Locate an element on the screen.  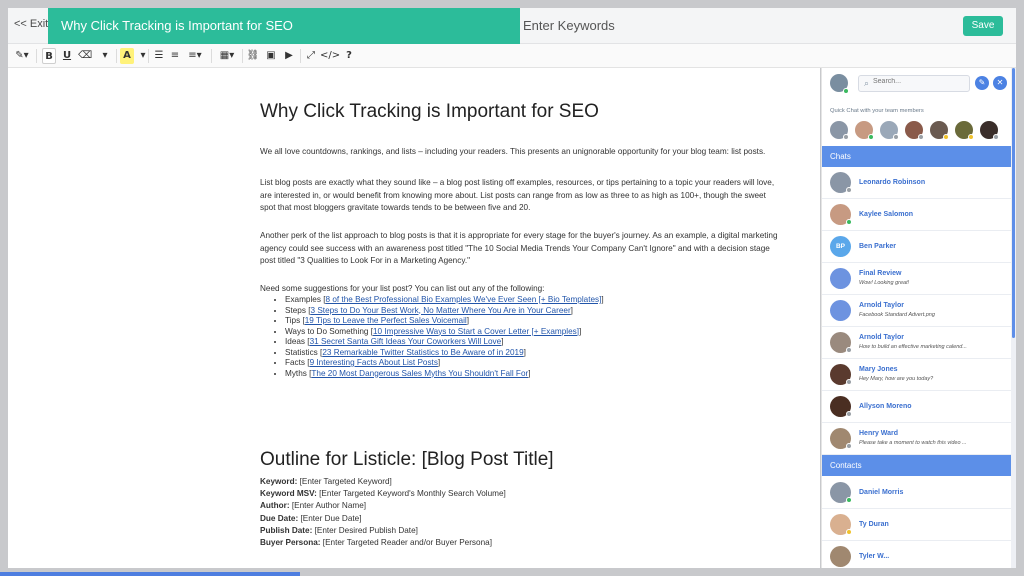
close-icon: ✕ is located at coordinates (1000, 83).